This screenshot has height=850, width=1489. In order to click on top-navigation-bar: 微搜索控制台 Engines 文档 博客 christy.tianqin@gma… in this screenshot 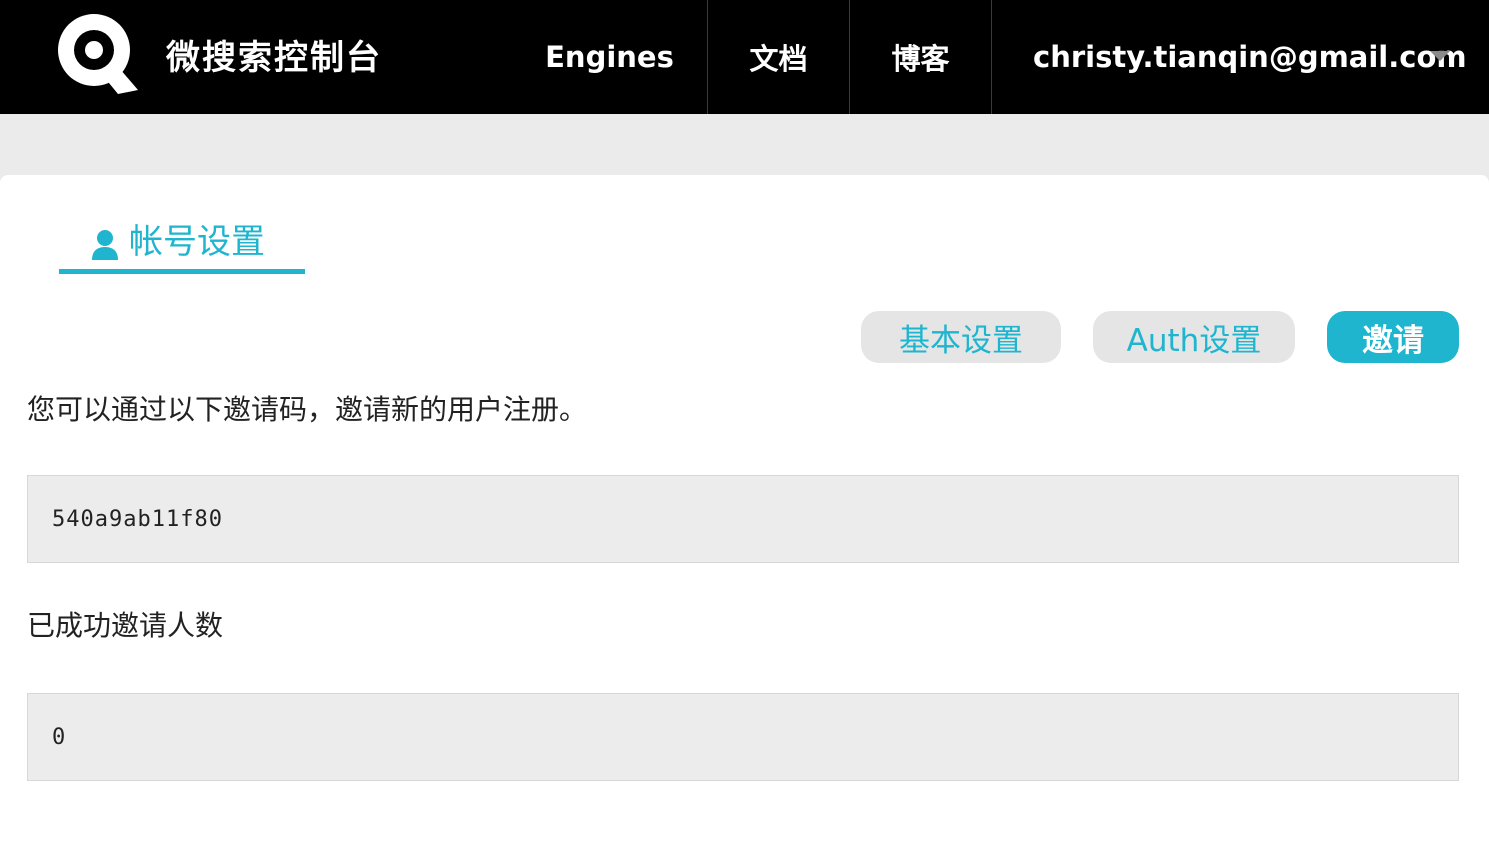, I will do `click(744, 57)`.